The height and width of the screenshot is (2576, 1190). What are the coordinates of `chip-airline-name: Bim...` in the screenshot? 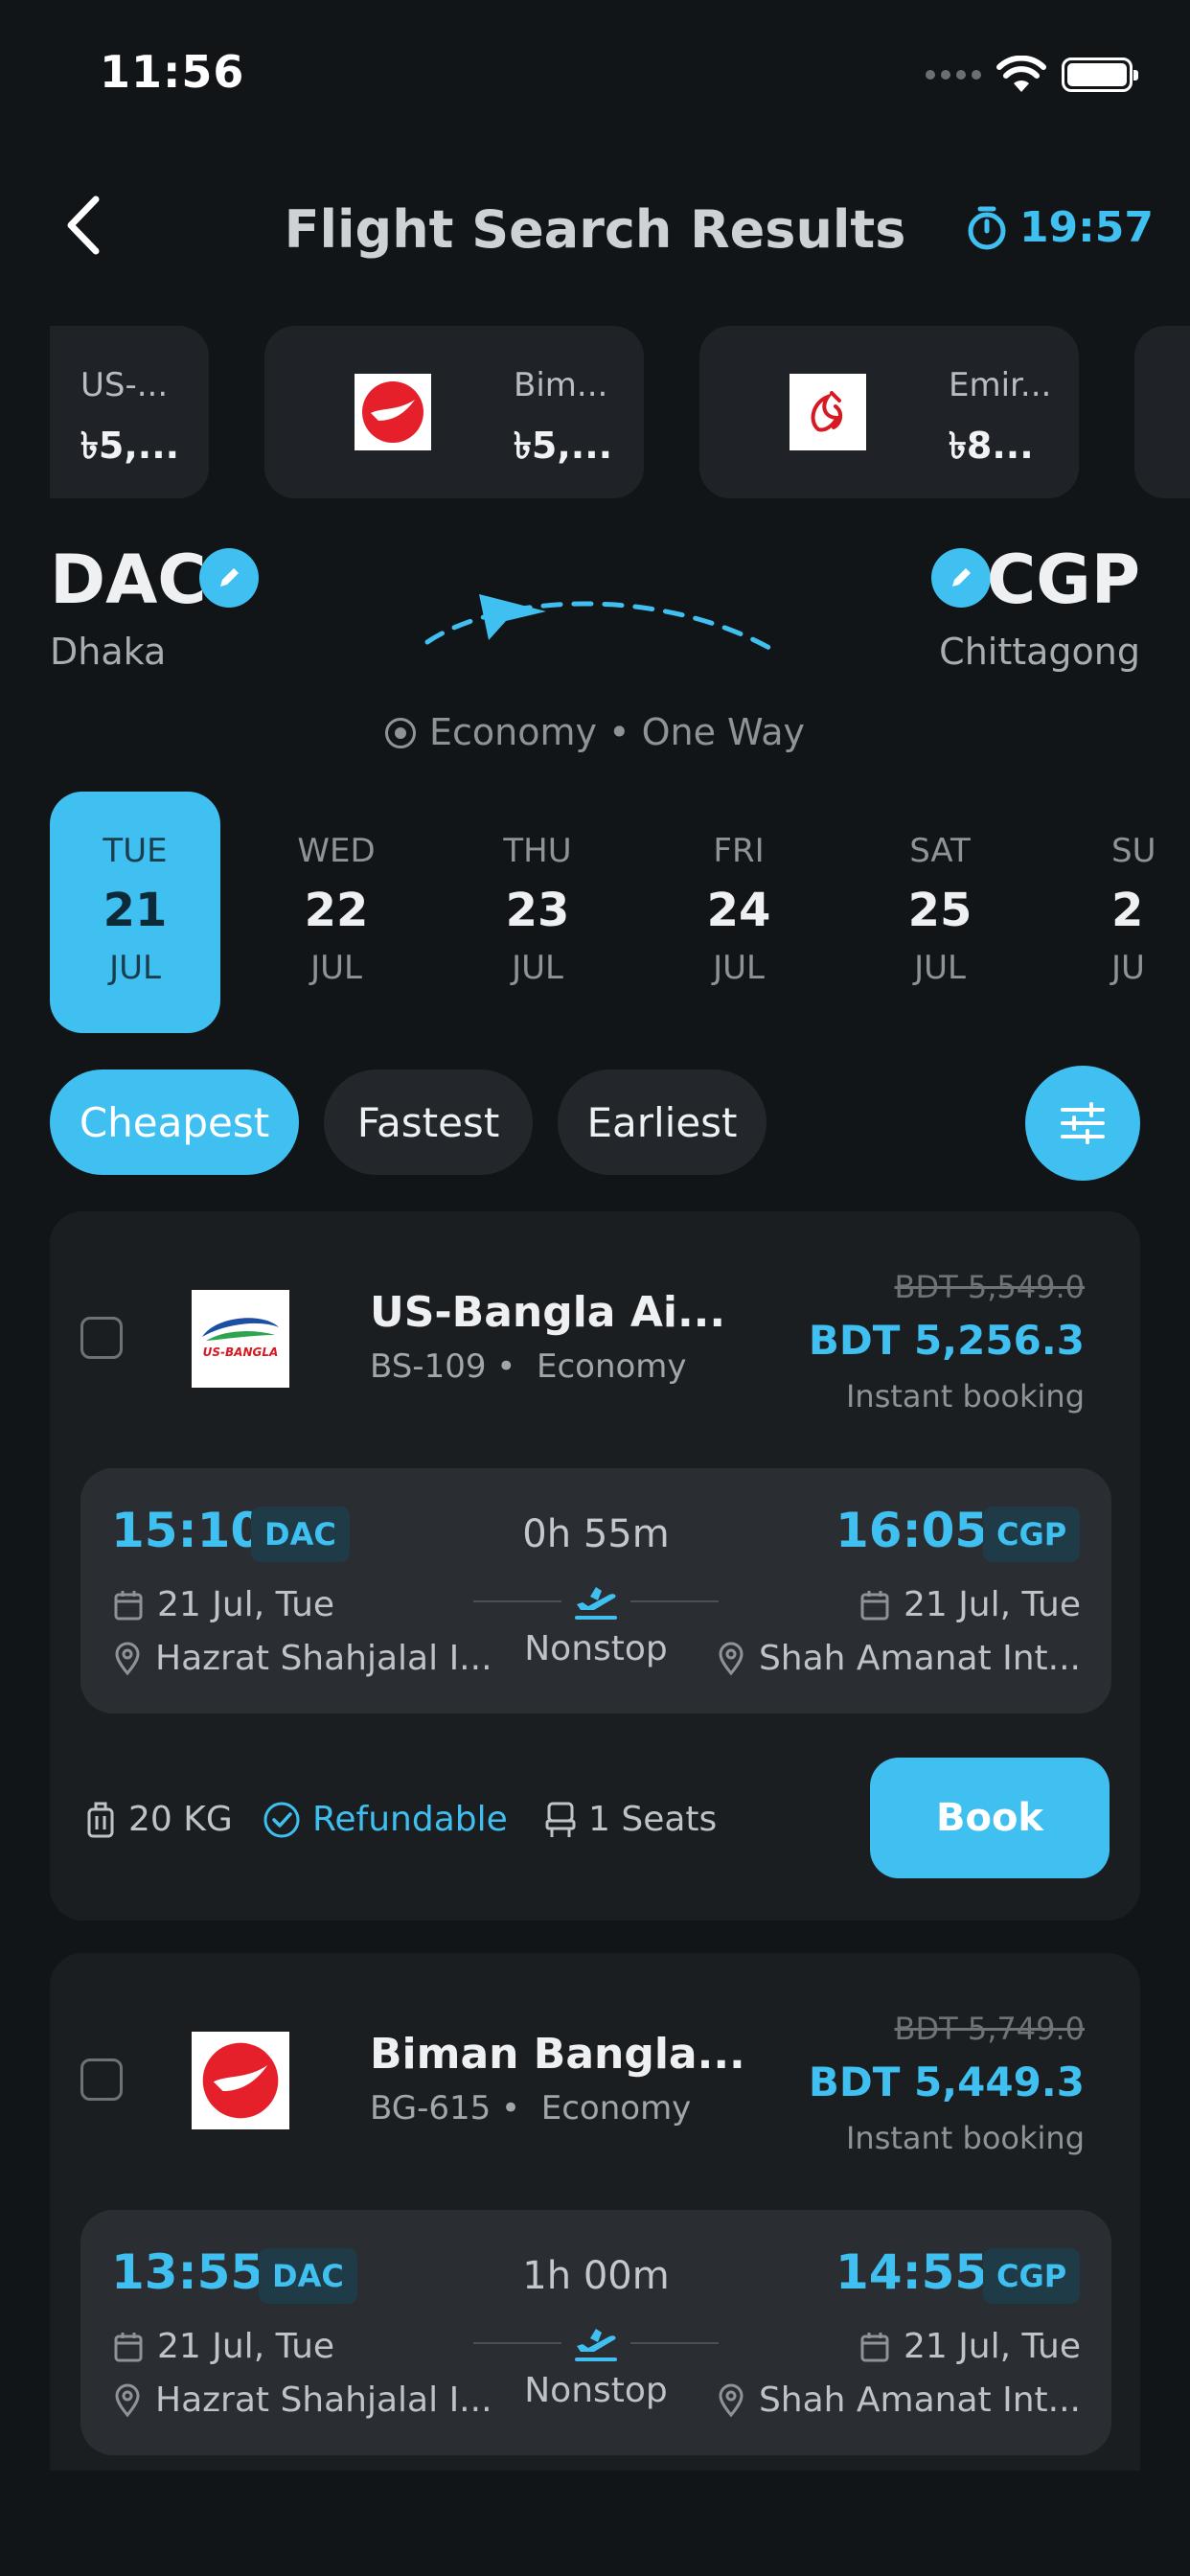 It's located at (561, 385).